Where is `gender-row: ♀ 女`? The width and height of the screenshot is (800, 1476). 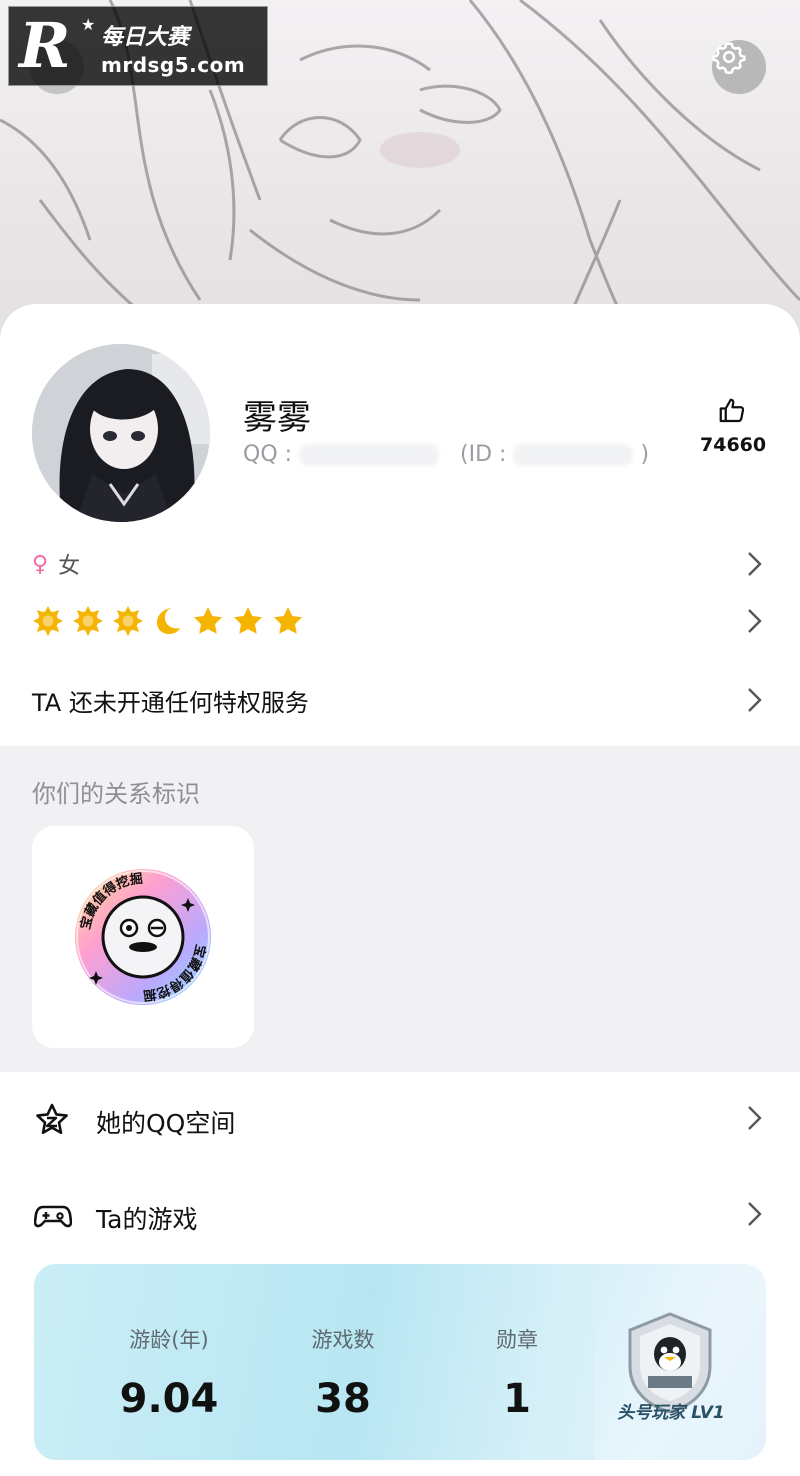
gender-row: ♀ 女 is located at coordinates (400, 564).